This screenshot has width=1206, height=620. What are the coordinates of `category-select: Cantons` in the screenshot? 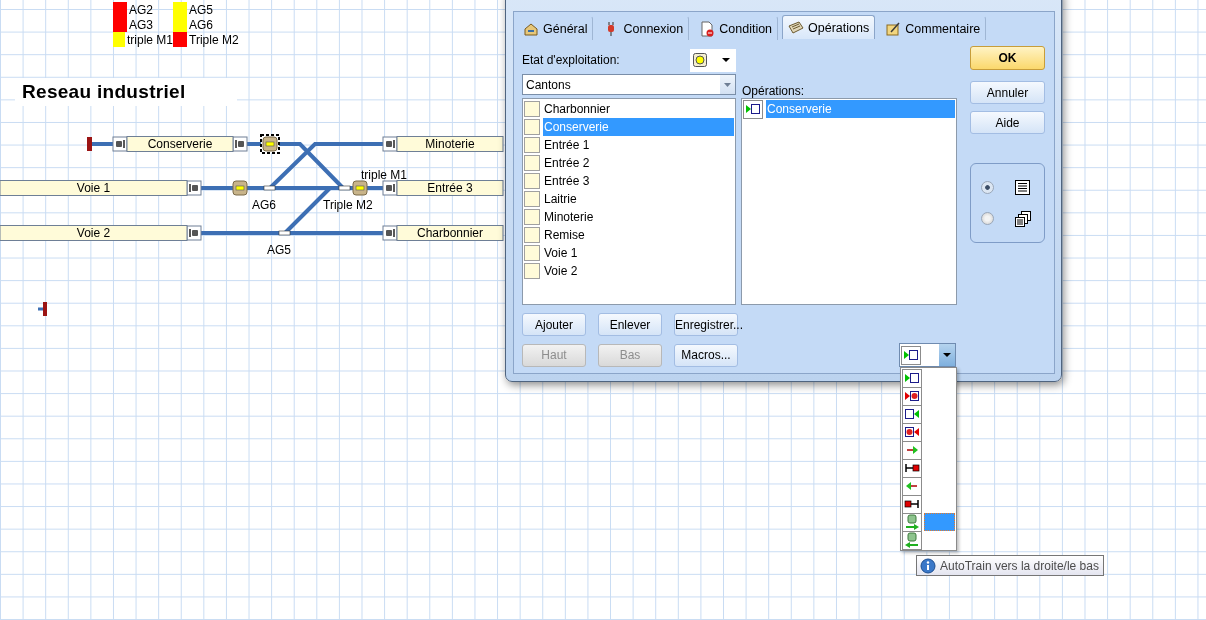 It's located at (629, 84).